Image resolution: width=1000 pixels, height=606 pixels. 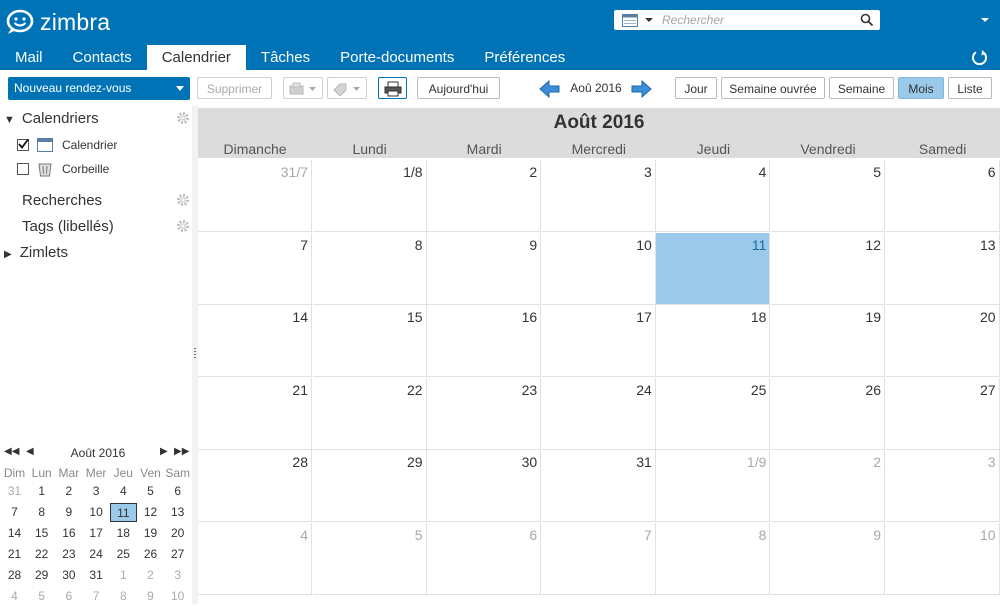 What do you see at coordinates (970, 88) in the screenshot?
I see `view-list-button: Liste` at bounding box center [970, 88].